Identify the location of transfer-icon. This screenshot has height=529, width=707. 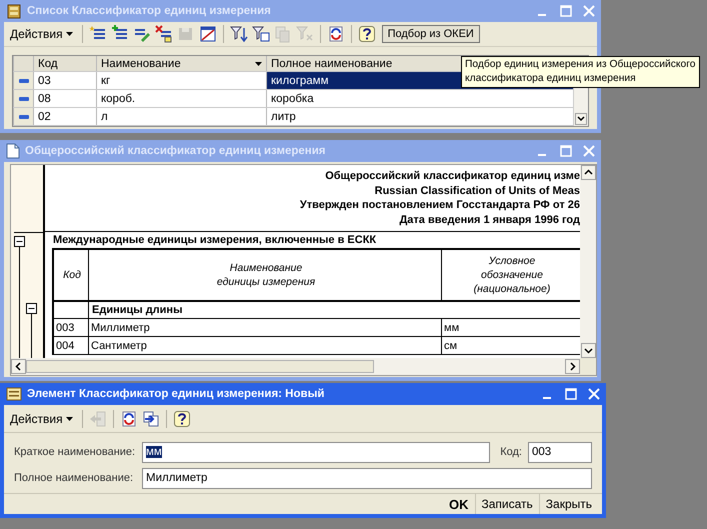
(151, 419).